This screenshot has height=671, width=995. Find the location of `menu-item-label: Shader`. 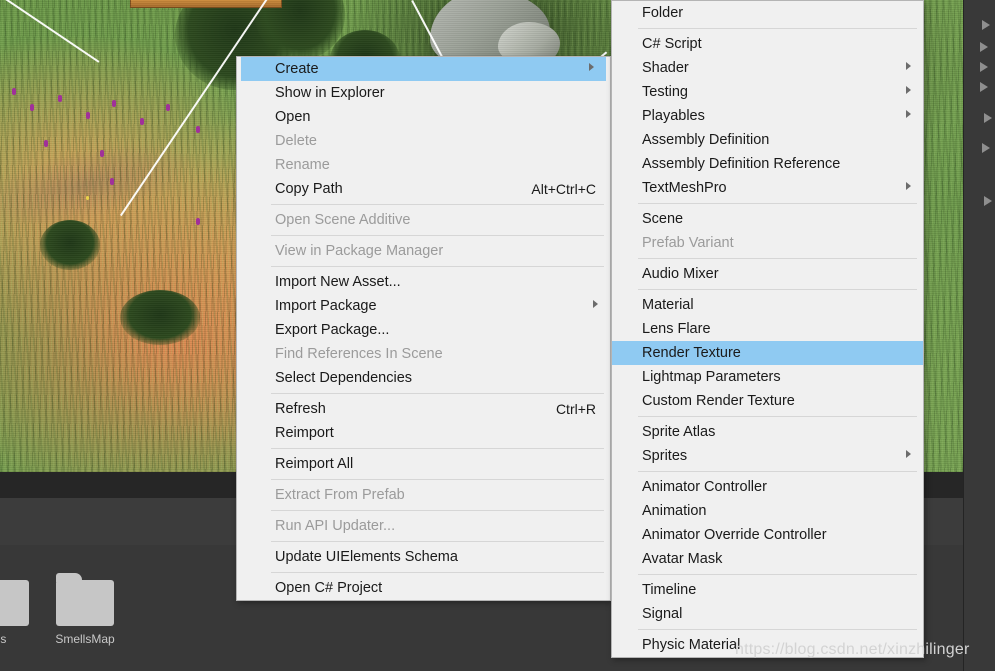

menu-item-label: Shader is located at coordinates (665, 68).